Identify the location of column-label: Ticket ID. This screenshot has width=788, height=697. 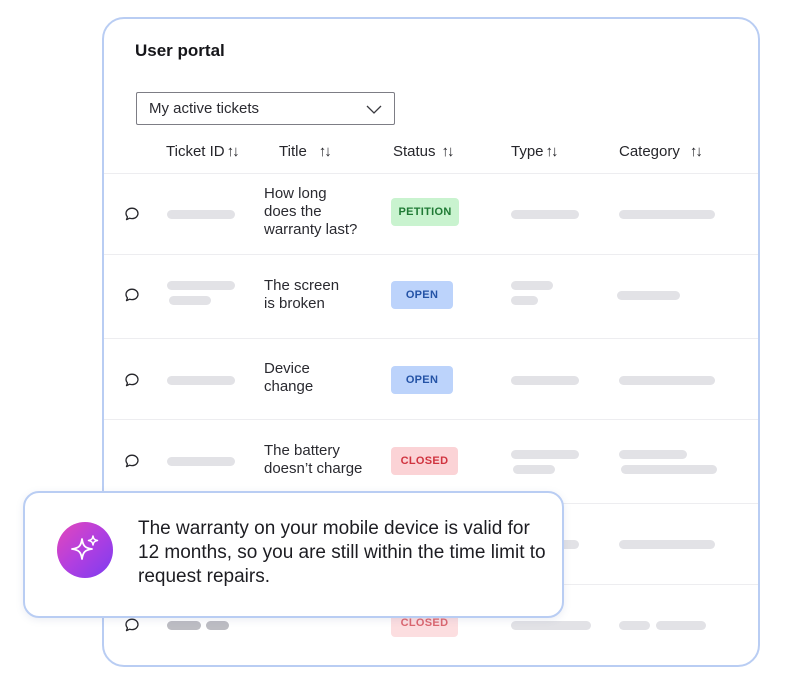
(195, 151).